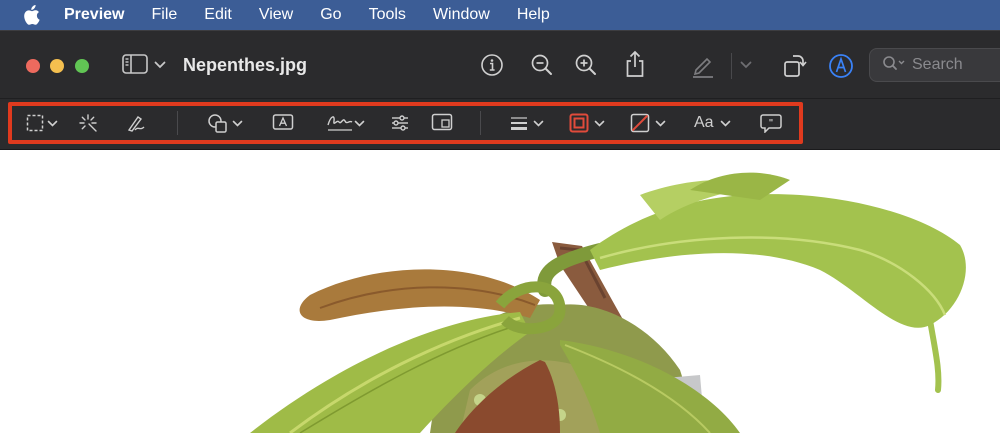 The height and width of the screenshot is (433, 1000). What do you see at coordinates (461, 15) in the screenshot?
I see `menu-window: Window` at bounding box center [461, 15].